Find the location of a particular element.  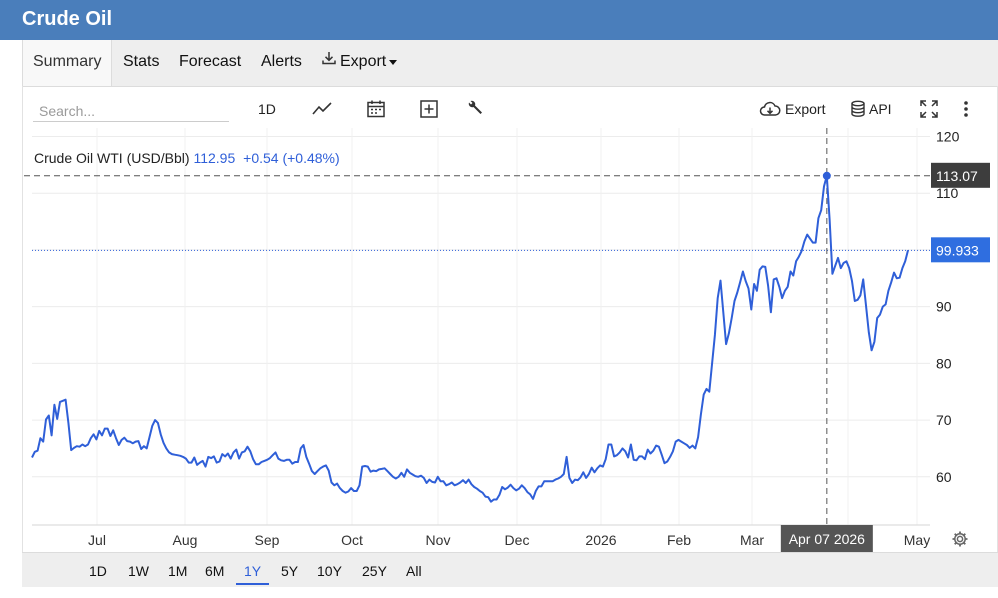

range-1d: 1D is located at coordinates (98, 571).